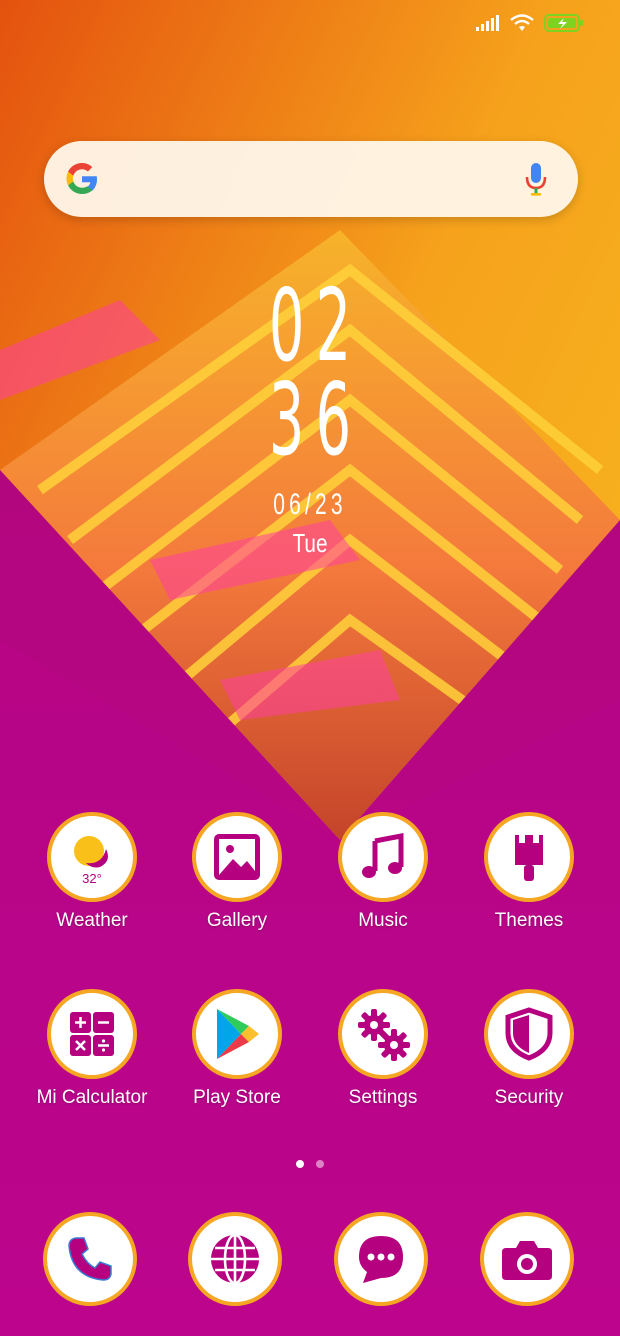 The height and width of the screenshot is (1336, 620). What do you see at coordinates (383, 1034) in the screenshot?
I see `settings-icon` at bounding box center [383, 1034].